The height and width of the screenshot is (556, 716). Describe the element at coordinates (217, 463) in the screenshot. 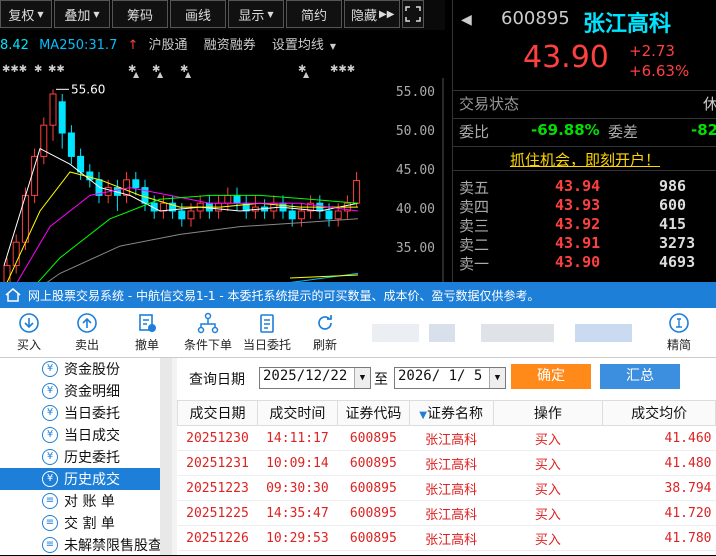

I see `table-cell: 20251231` at that location.